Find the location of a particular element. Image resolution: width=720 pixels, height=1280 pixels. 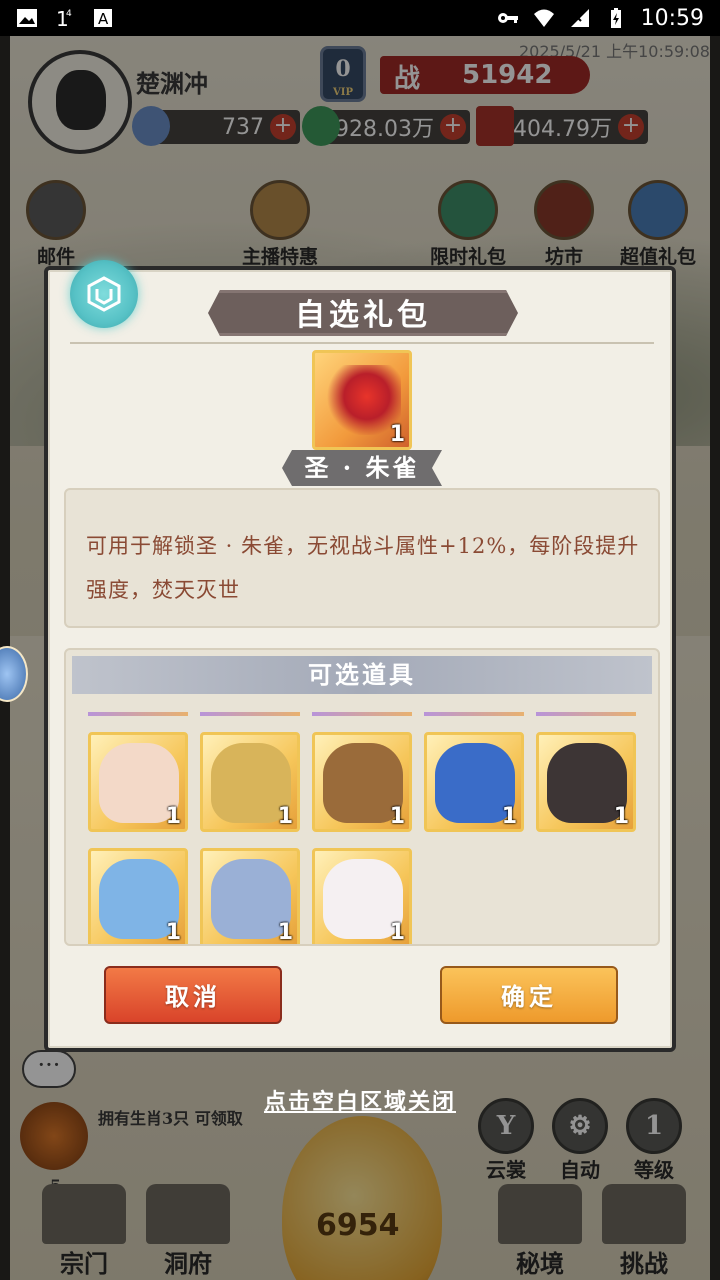

item-quantity: 1 is located at coordinates (397, 434).